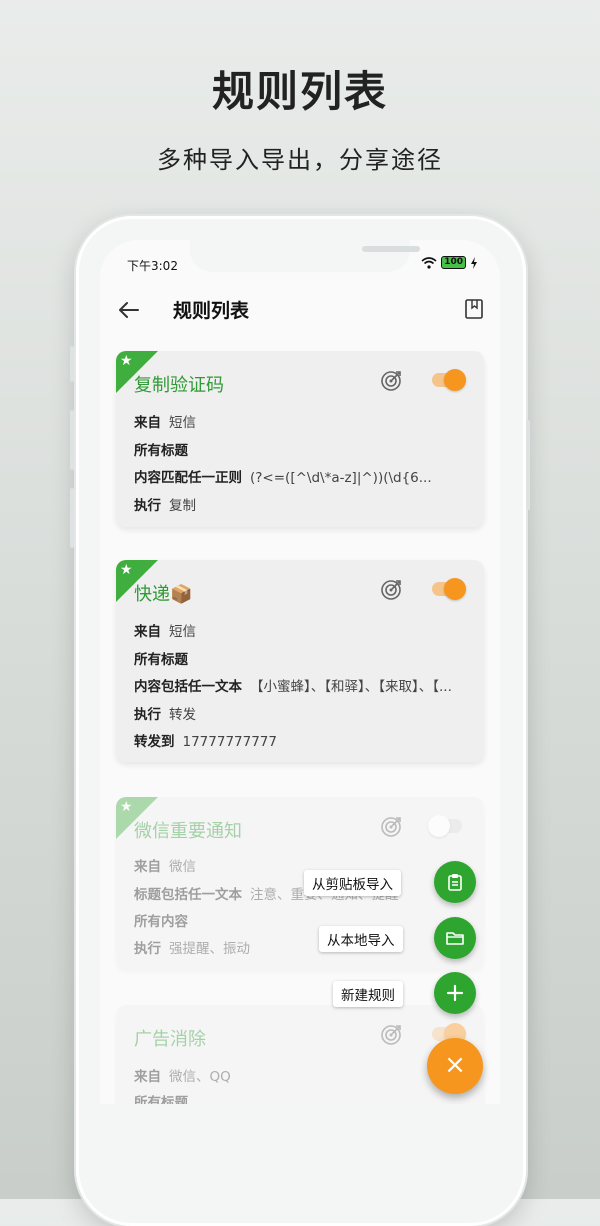 The image size is (600, 1226). I want to click on rule-title: 复制验证码, so click(179, 385).